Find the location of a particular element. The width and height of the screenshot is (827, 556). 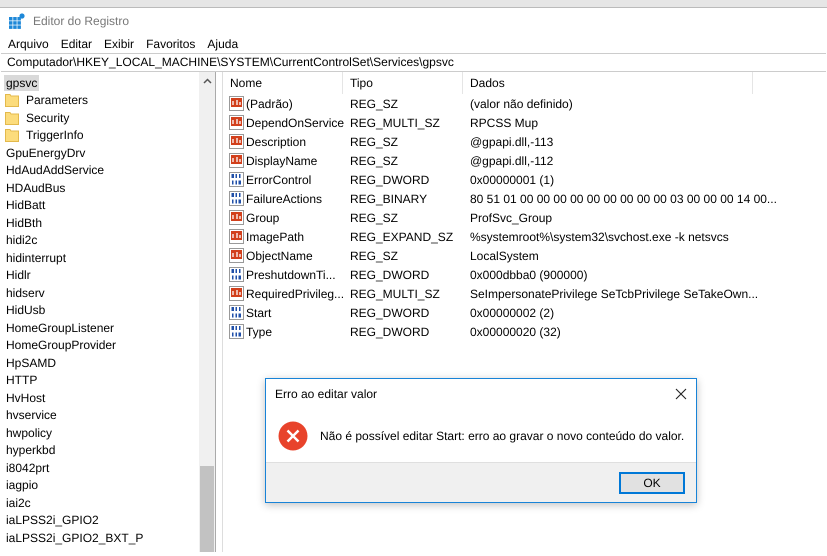

close-icon is located at coordinates (681, 394).